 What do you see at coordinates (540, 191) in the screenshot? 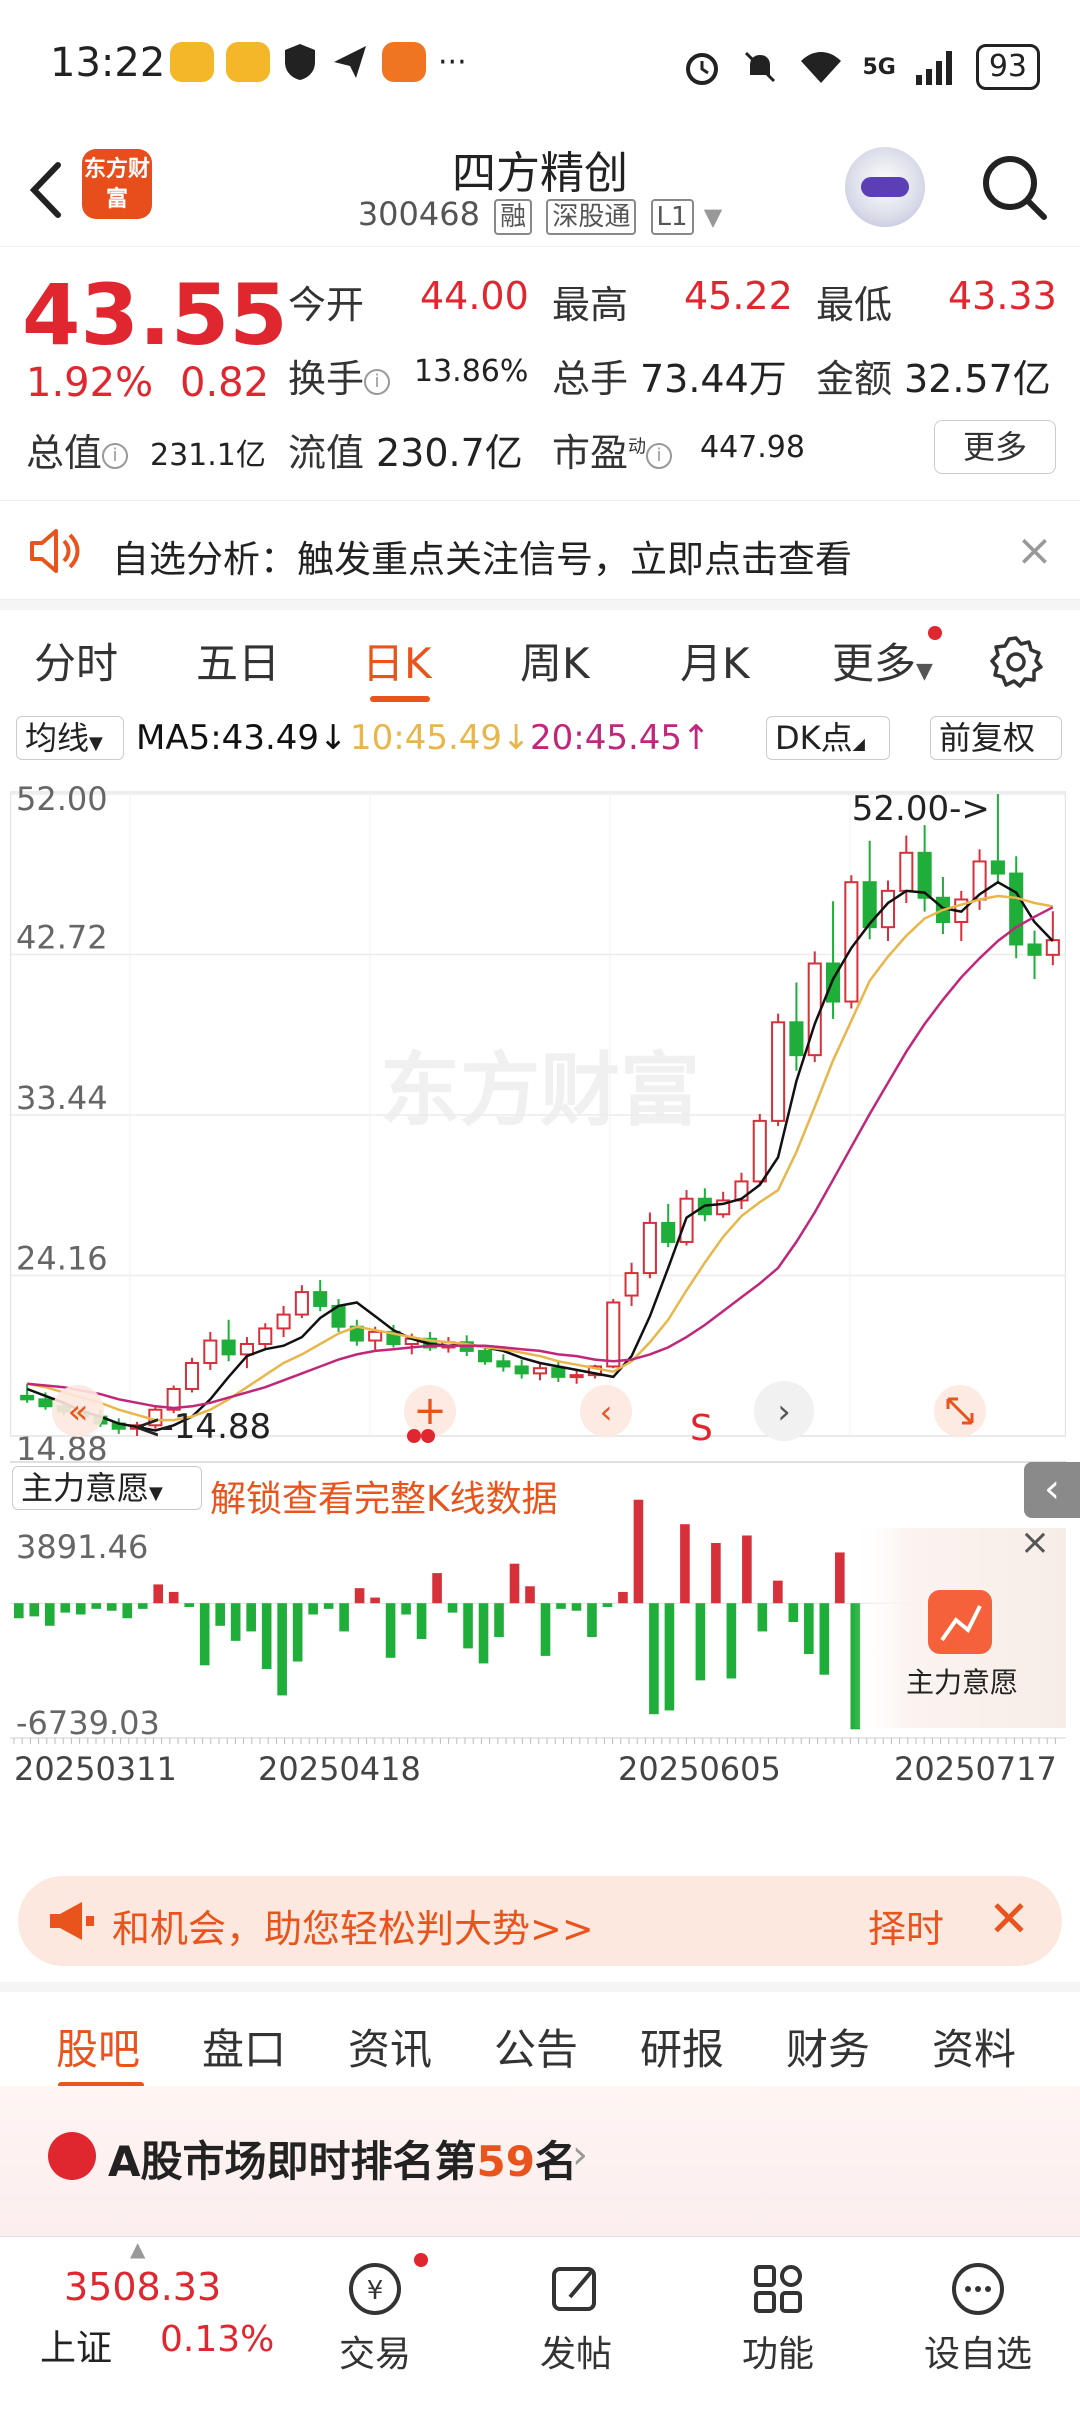
I see `stock-header: 东方财富 四方精创 300468 融 深股通 L1 ▼` at bounding box center [540, 191].